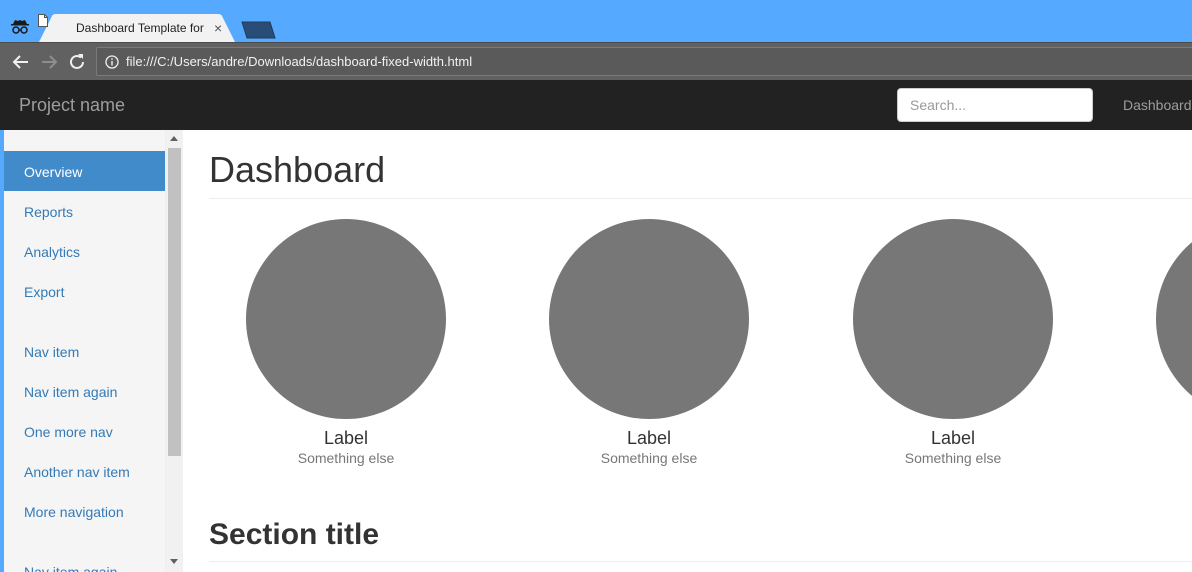  I want to click on search-input, so click(995, 105).